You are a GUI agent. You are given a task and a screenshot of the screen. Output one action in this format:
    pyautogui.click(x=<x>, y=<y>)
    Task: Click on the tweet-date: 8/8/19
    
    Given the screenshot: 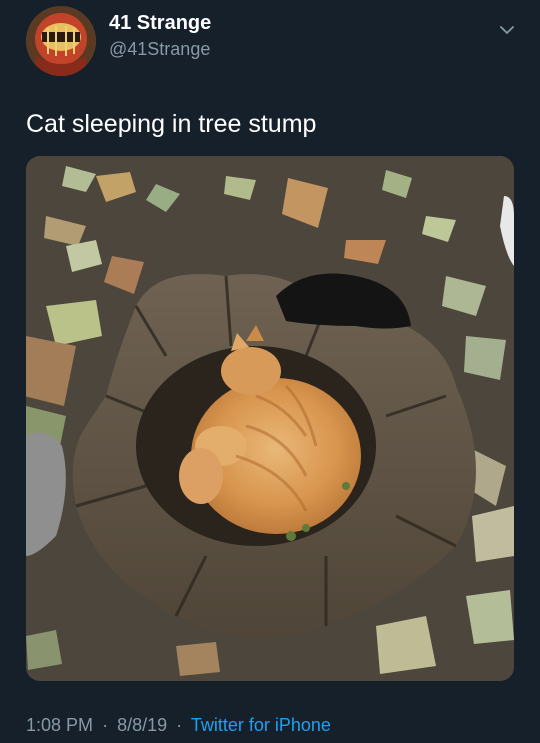 What is the action you would take?
    pyautogui.click(x=142, y=725)
    